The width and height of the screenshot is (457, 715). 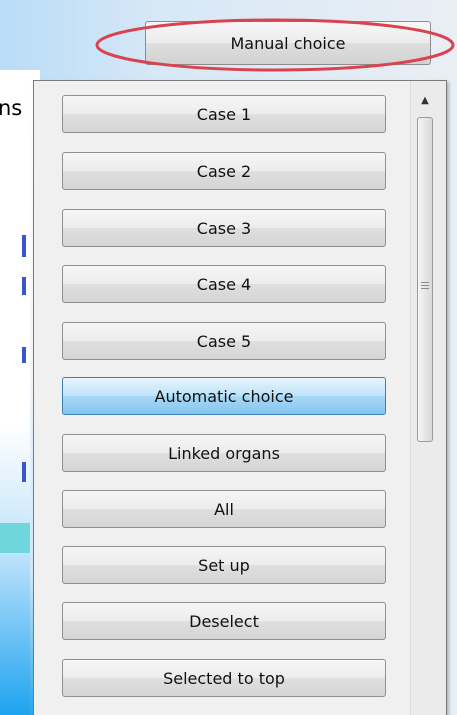 What do you see at coordinates (15, 538) in the screenshot?
I see `app-background-accent` at bounding box center [15, 538].